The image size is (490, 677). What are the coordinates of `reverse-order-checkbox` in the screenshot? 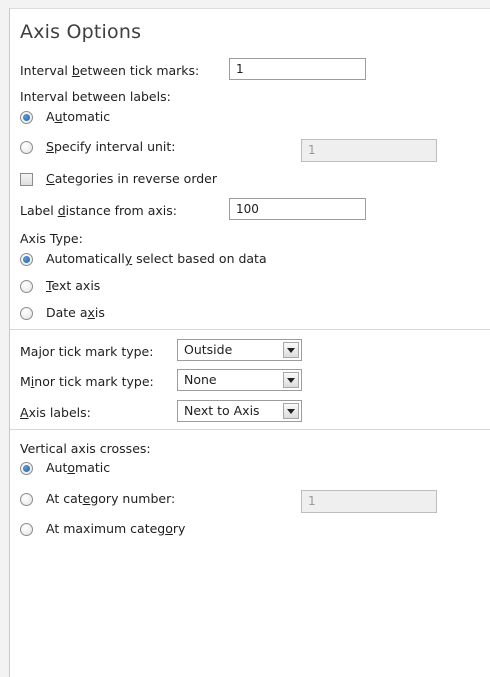 It's located at (26, 179).